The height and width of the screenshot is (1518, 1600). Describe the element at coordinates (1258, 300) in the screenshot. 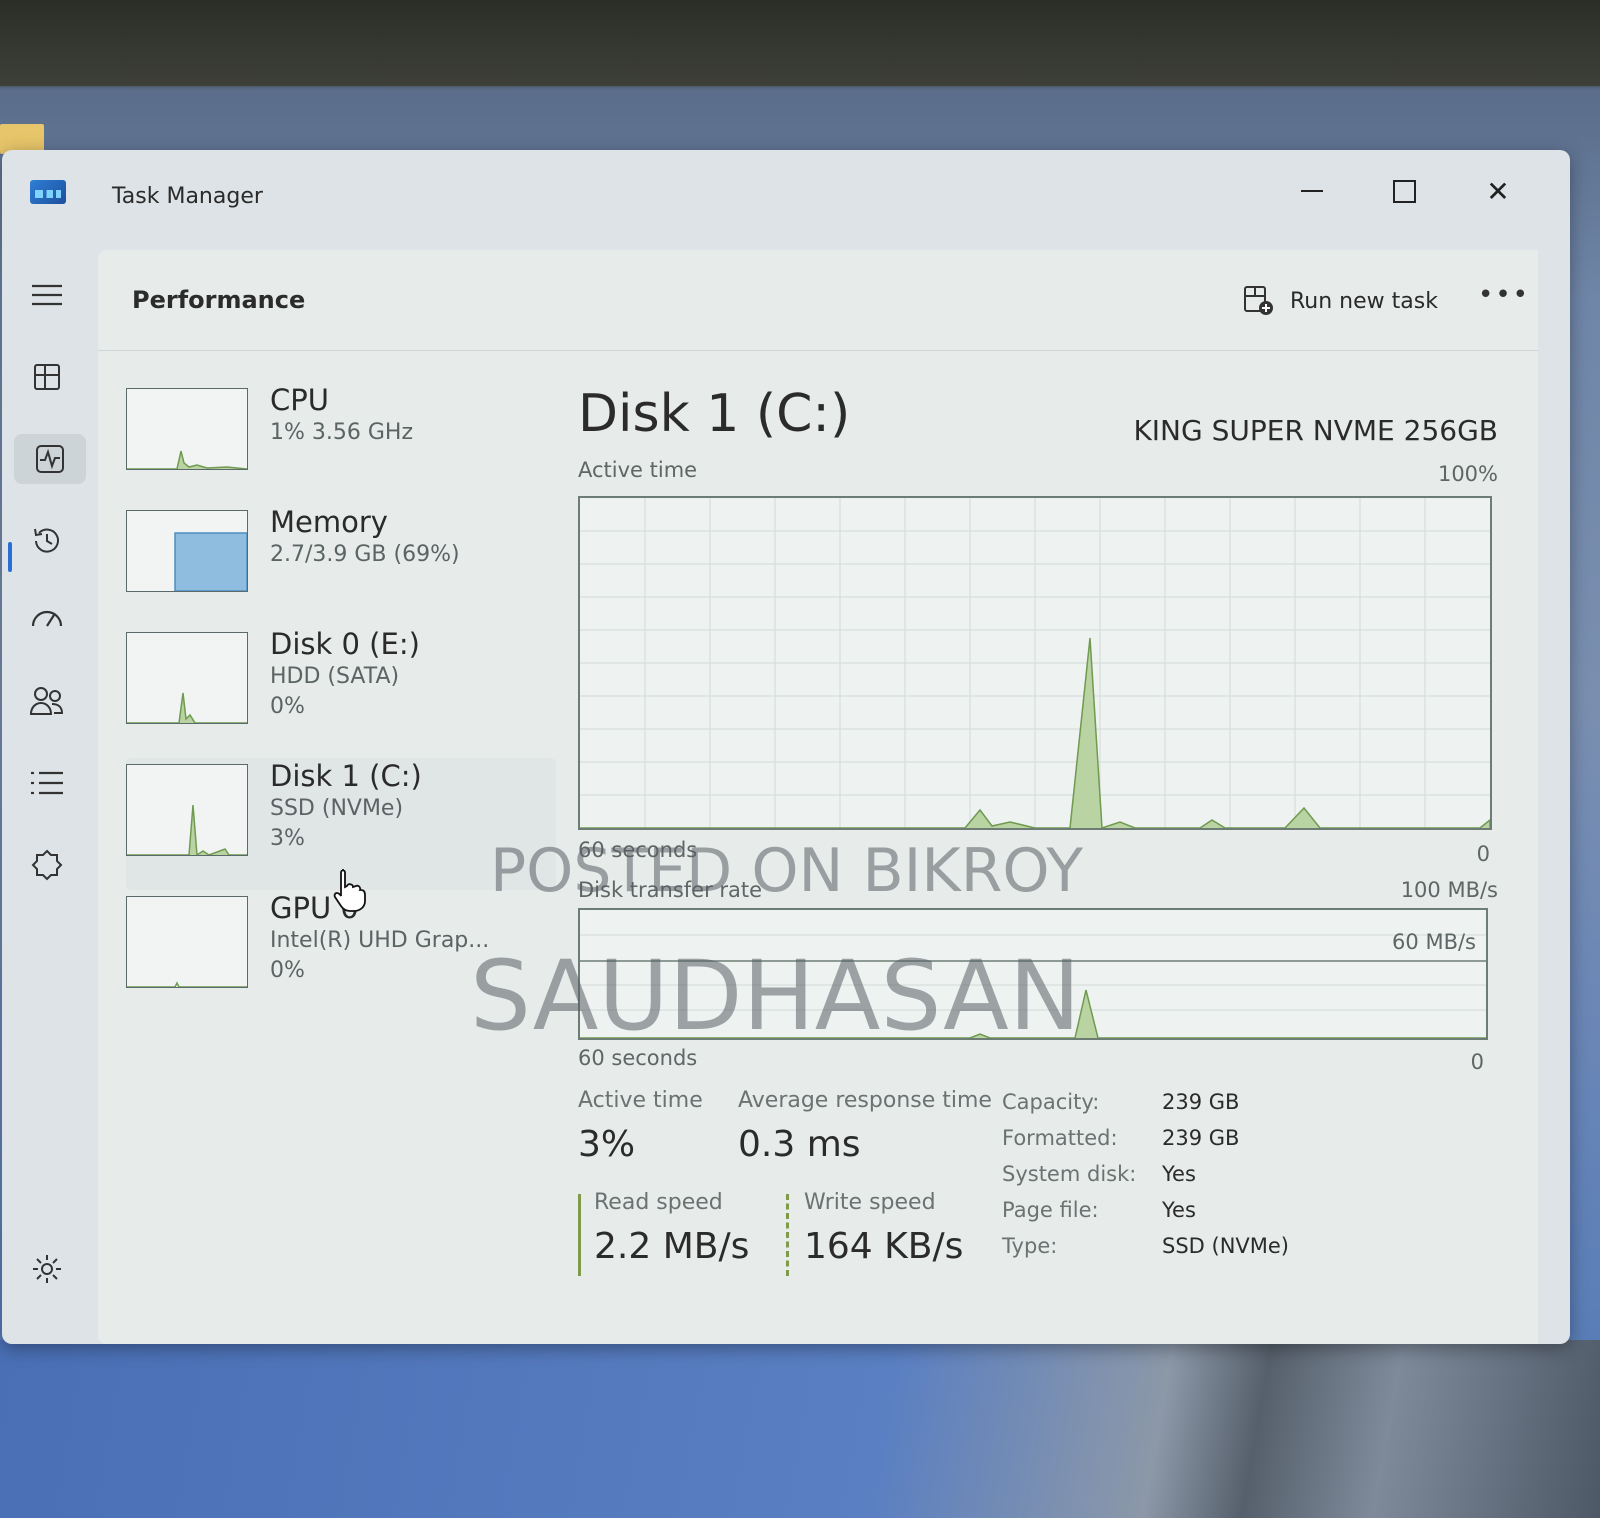

I see `run-task-icon` at that location.